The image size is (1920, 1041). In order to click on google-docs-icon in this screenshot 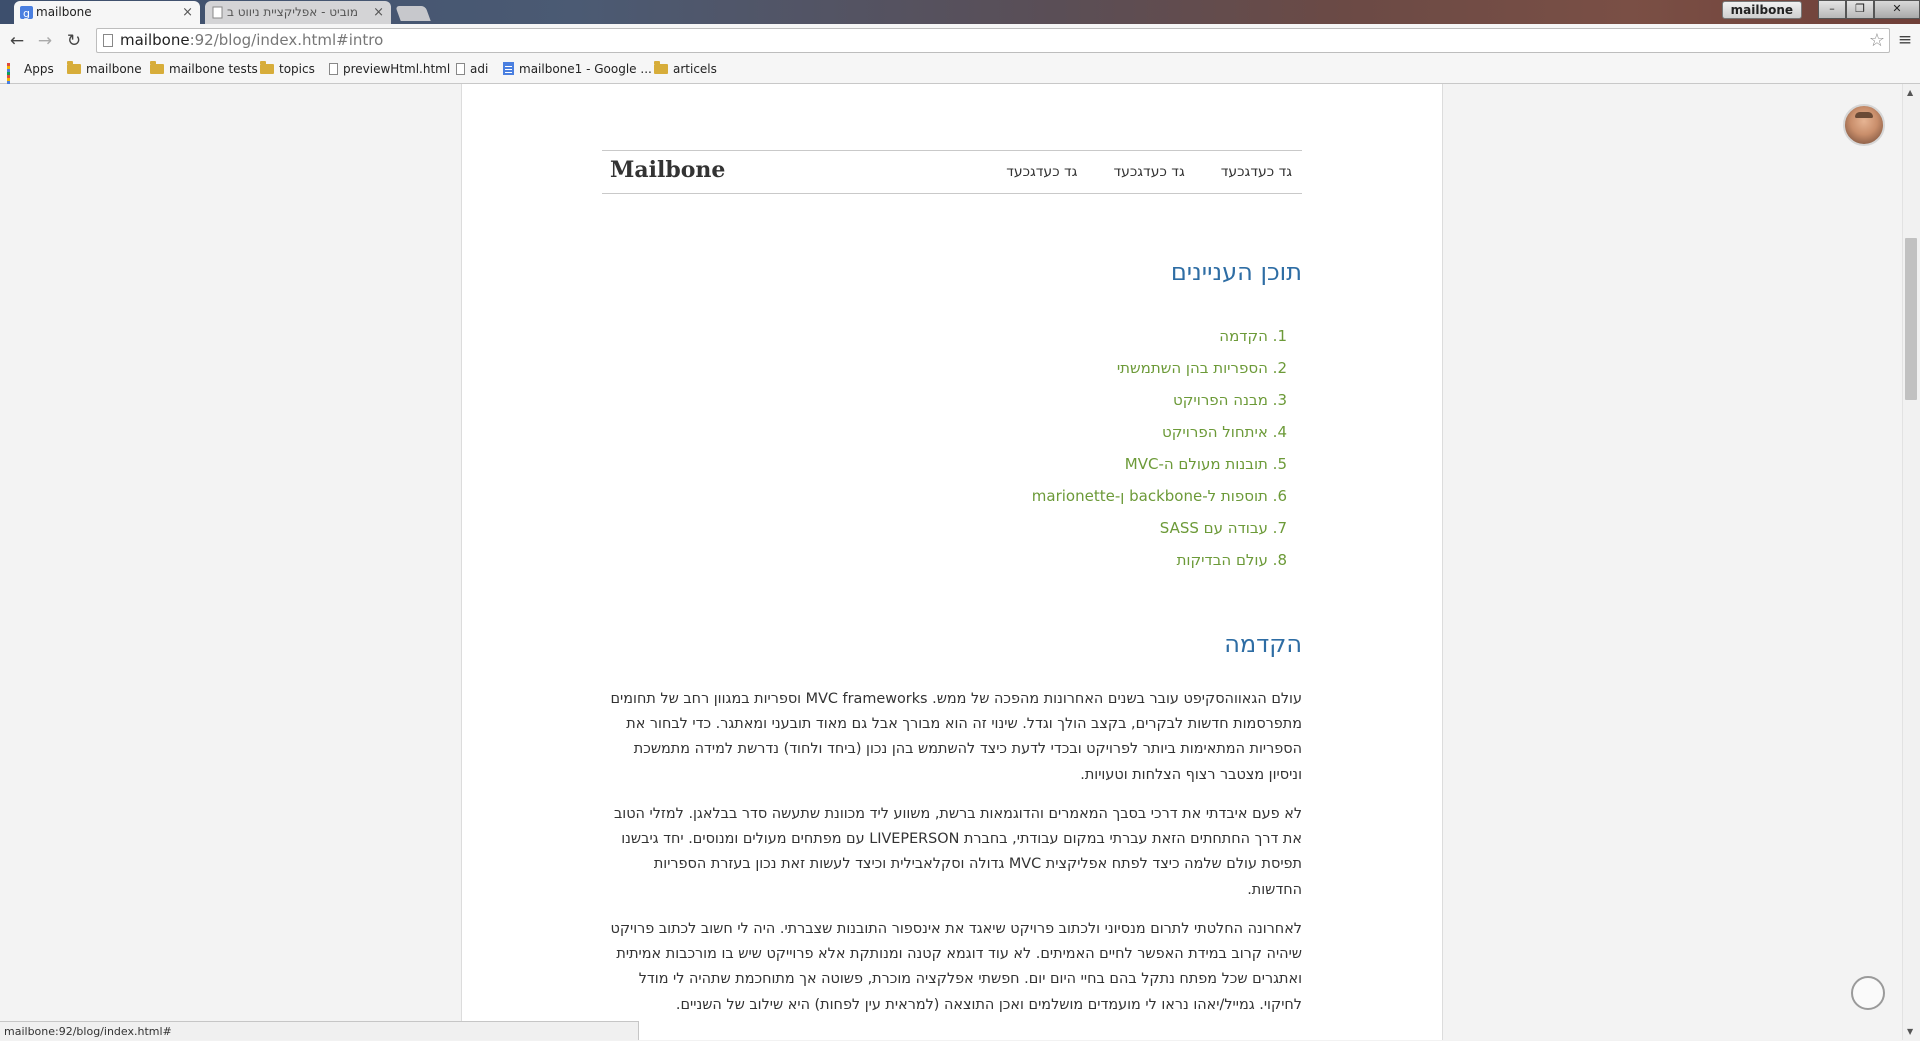, I will do `click(508, 68)`.